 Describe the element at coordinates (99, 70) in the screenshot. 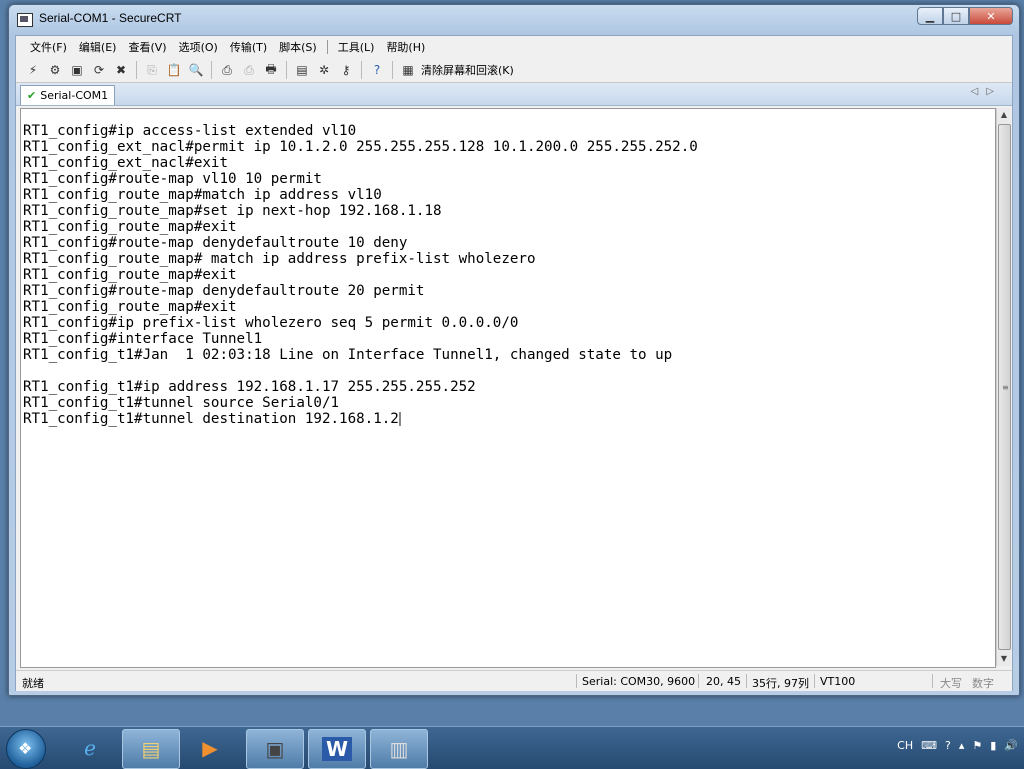

I see `reconnect-icon: ⟳` at that location.